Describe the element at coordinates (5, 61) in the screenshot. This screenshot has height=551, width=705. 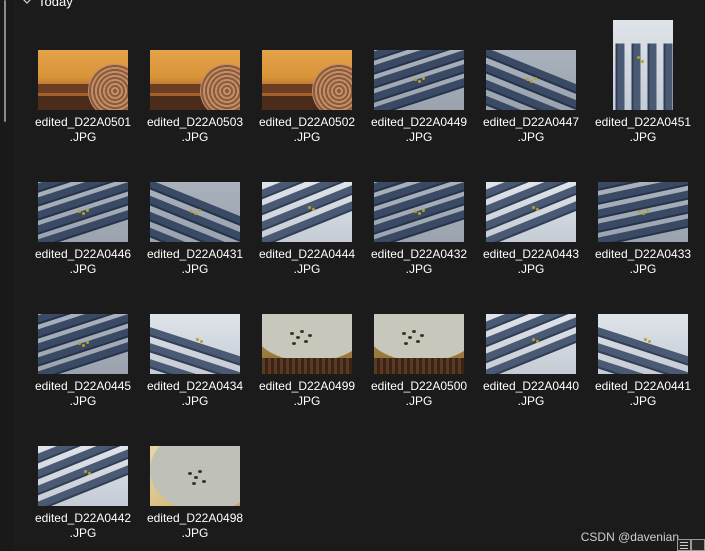
I see `navigation-scrollbar-thumb` at that location.